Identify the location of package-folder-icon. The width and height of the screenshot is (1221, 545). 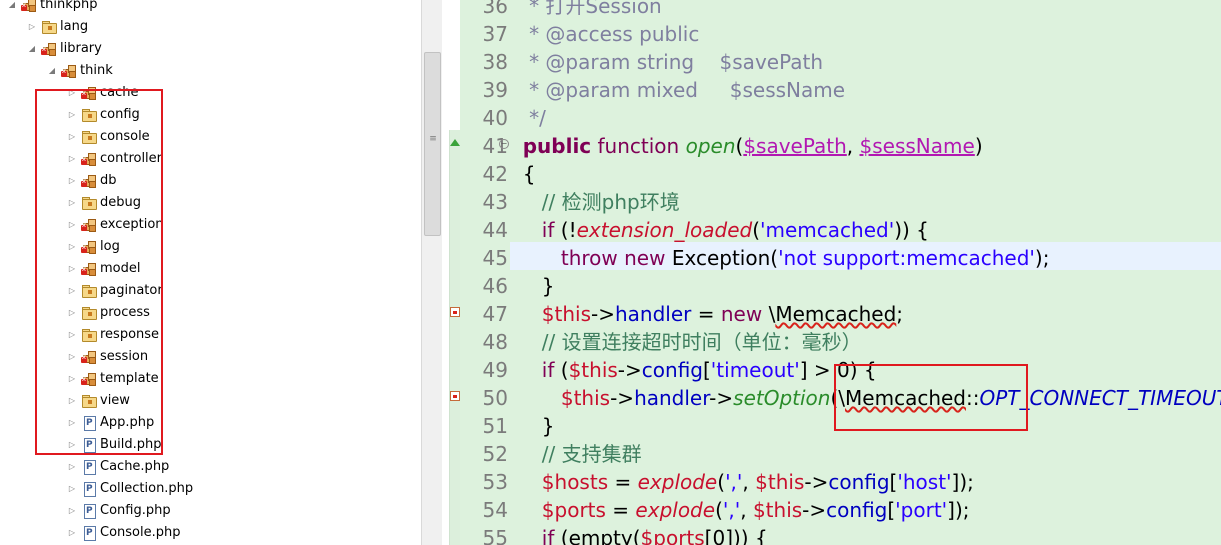
(49, 27).